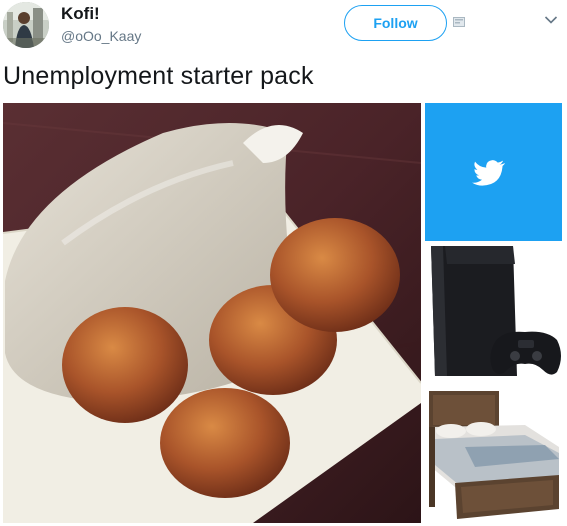  What do you see at coordinates (101, 36) in the screenshot?
I see `username-handle: @oOo_Kaay` at bounding box center [101, 36].